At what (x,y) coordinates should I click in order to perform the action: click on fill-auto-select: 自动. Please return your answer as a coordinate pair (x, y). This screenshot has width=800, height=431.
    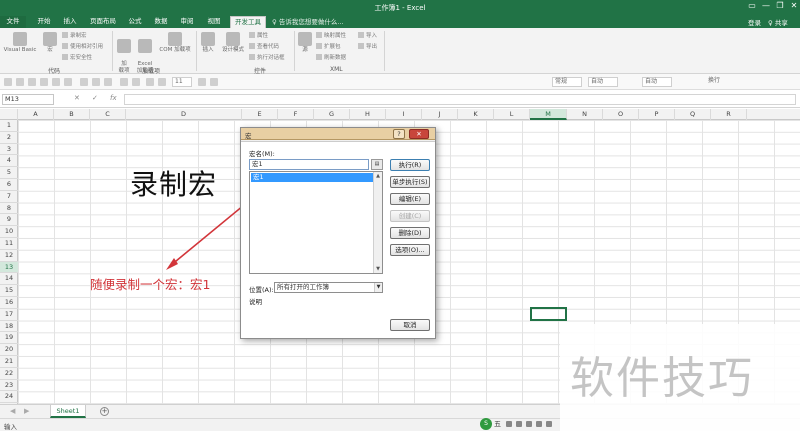
    Looking at the image, I should click on (657, 82).